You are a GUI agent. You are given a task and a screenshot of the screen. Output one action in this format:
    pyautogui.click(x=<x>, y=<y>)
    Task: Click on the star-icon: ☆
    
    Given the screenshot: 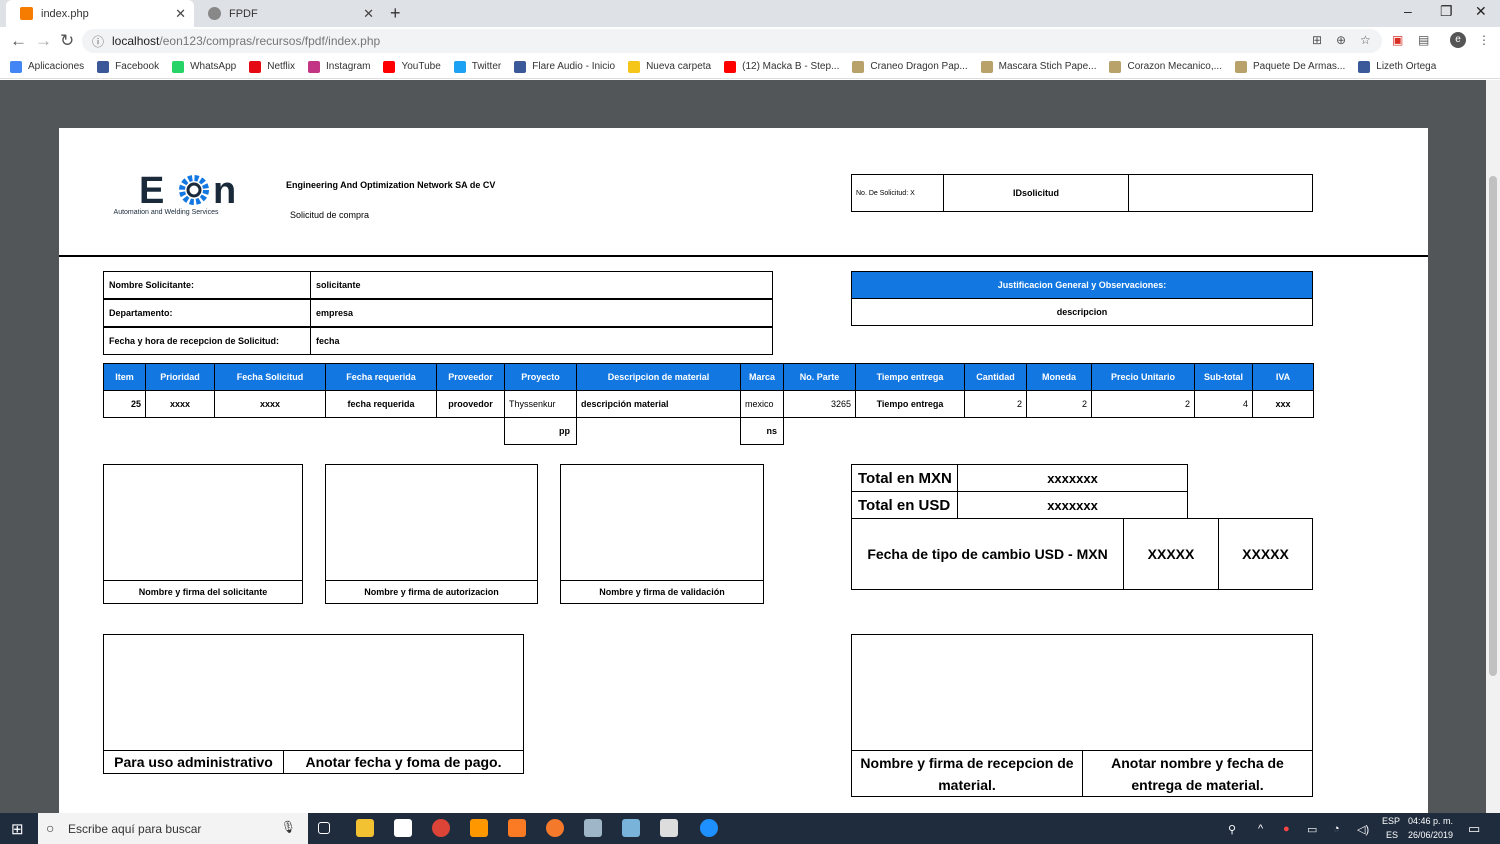 What is the action you would take?
    pyautogui.click(x=1365, y=40)
    